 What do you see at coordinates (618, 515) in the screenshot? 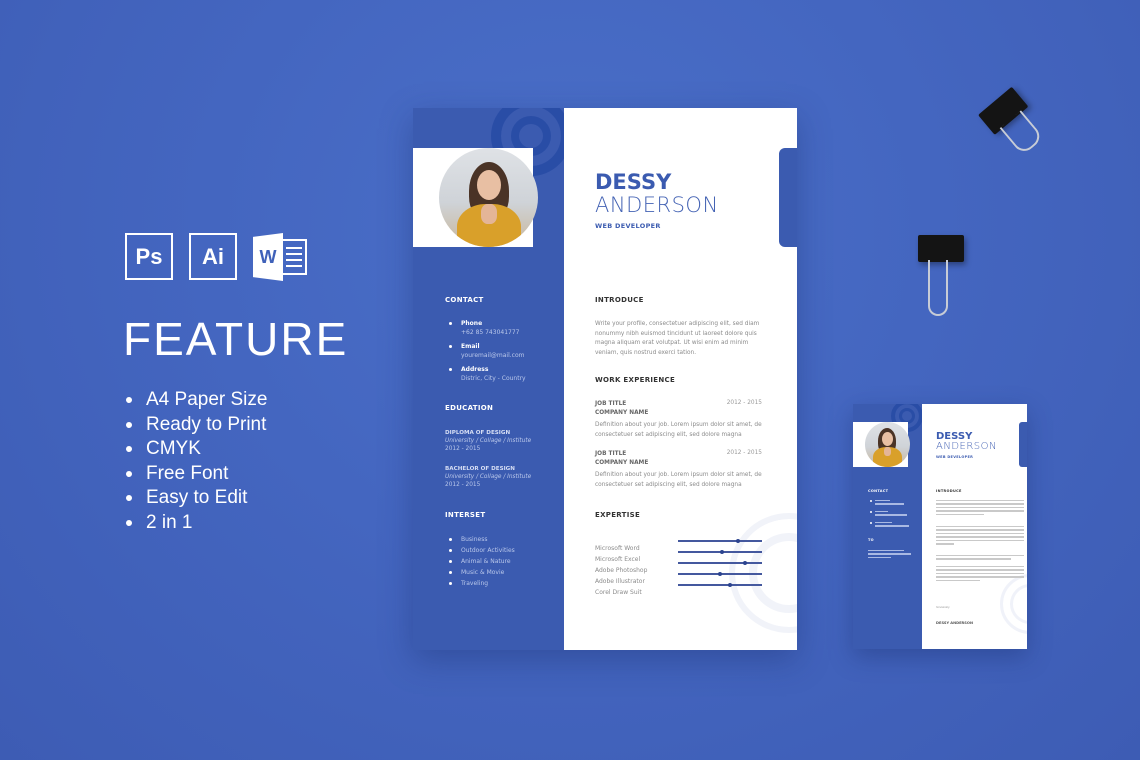
I see `expertise-heading: EXPERTISE` at bounding box center [618, 515].